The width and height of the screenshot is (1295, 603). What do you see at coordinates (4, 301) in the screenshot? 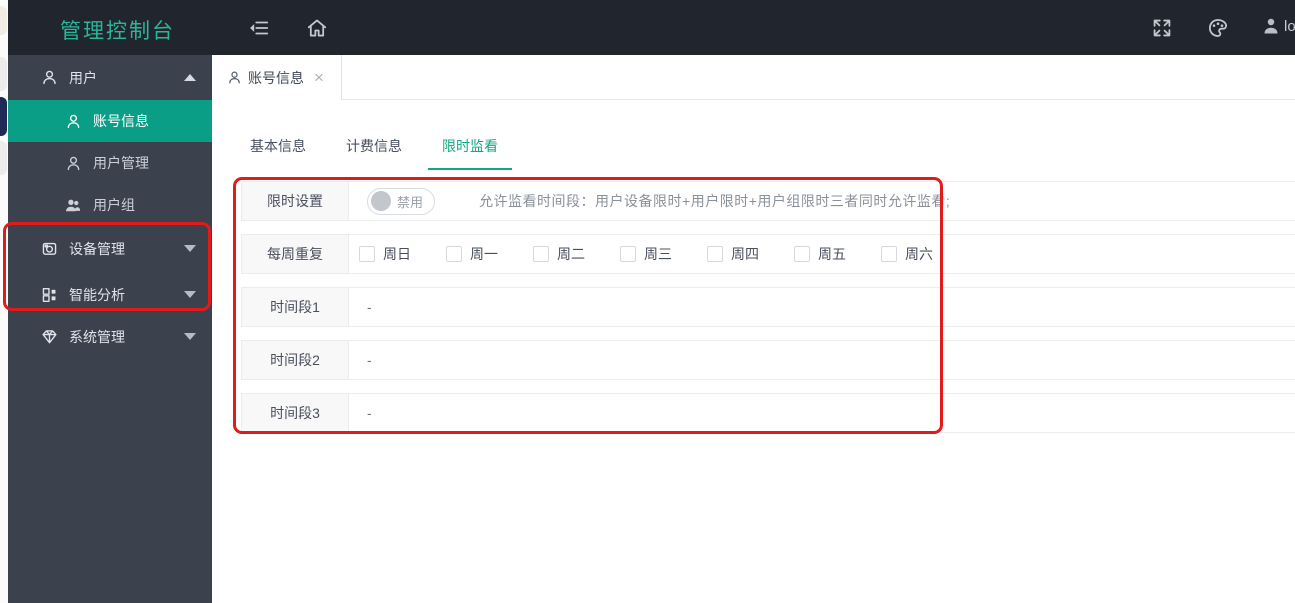
I see `background-window-edge` at bounding box center [4, 301].